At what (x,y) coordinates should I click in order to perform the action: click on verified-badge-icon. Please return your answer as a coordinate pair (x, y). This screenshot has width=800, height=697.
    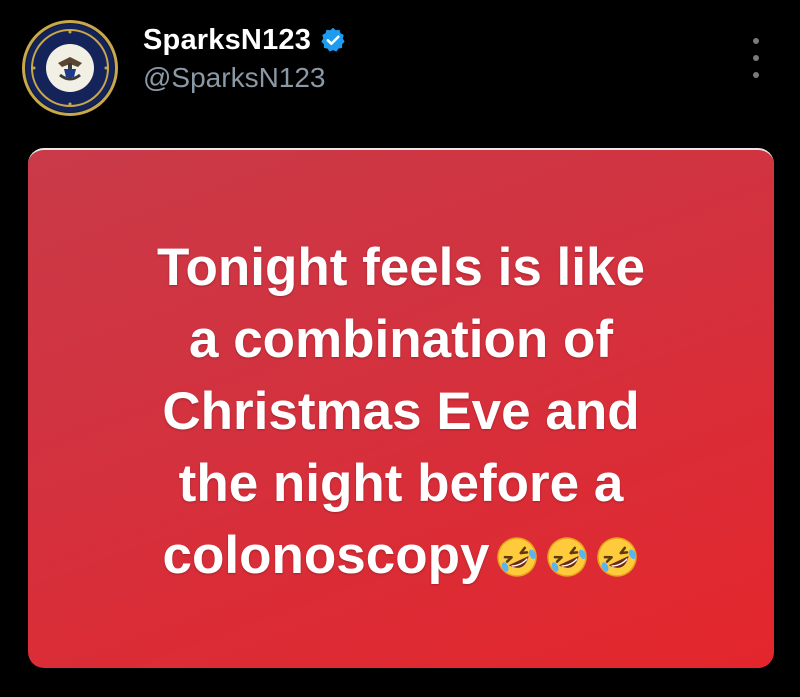
    Looking at the image, I should click on (333, 40).